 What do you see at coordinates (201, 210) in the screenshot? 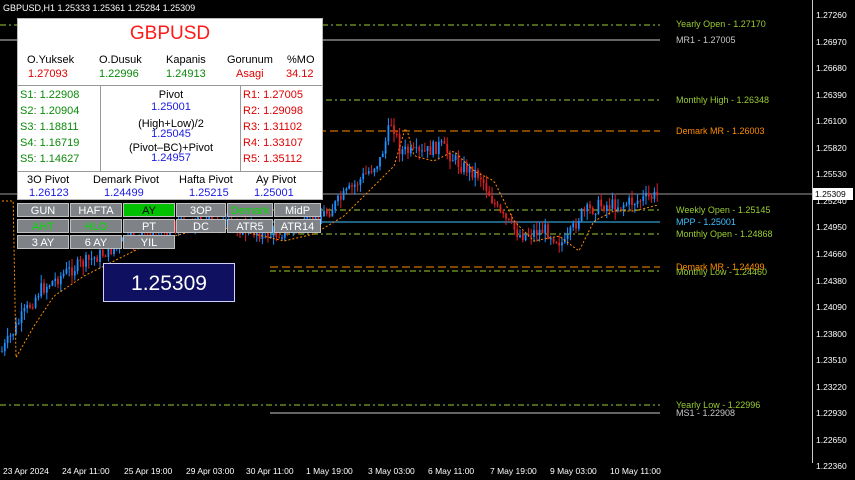
I see `button-3op: 3OP` at bounding box center [201, 210].